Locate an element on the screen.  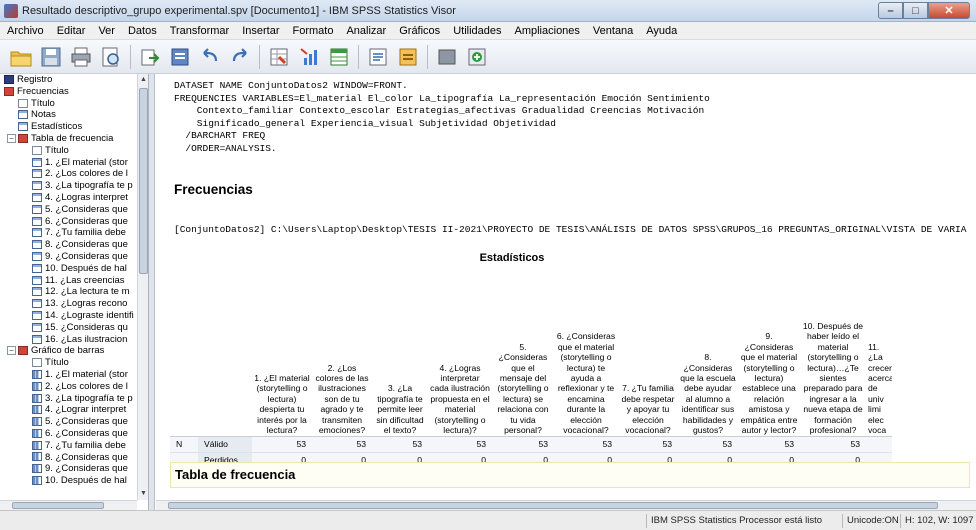
redo-icon is located at coordinates (240, 57).